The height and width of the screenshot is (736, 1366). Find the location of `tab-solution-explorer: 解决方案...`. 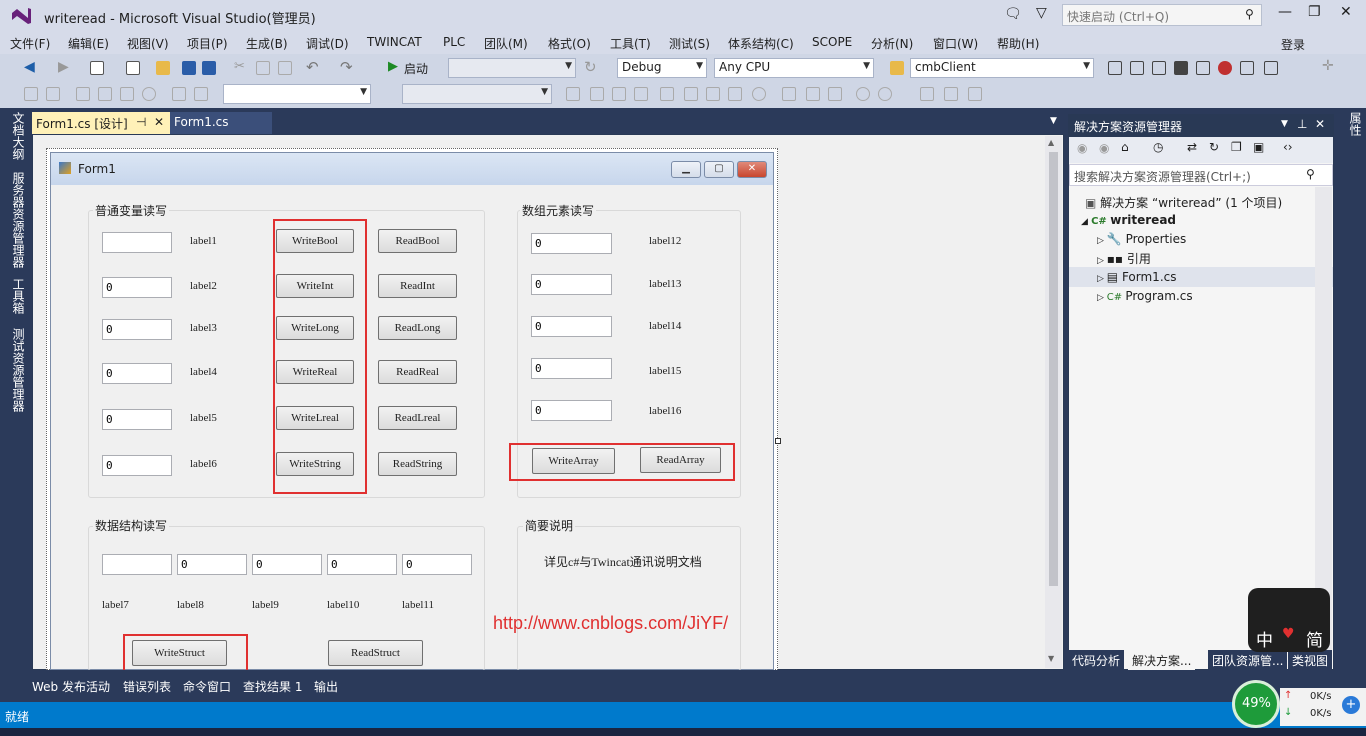

tab-solution-explorer: 解决方案... is located at coordinates (1162, 660).